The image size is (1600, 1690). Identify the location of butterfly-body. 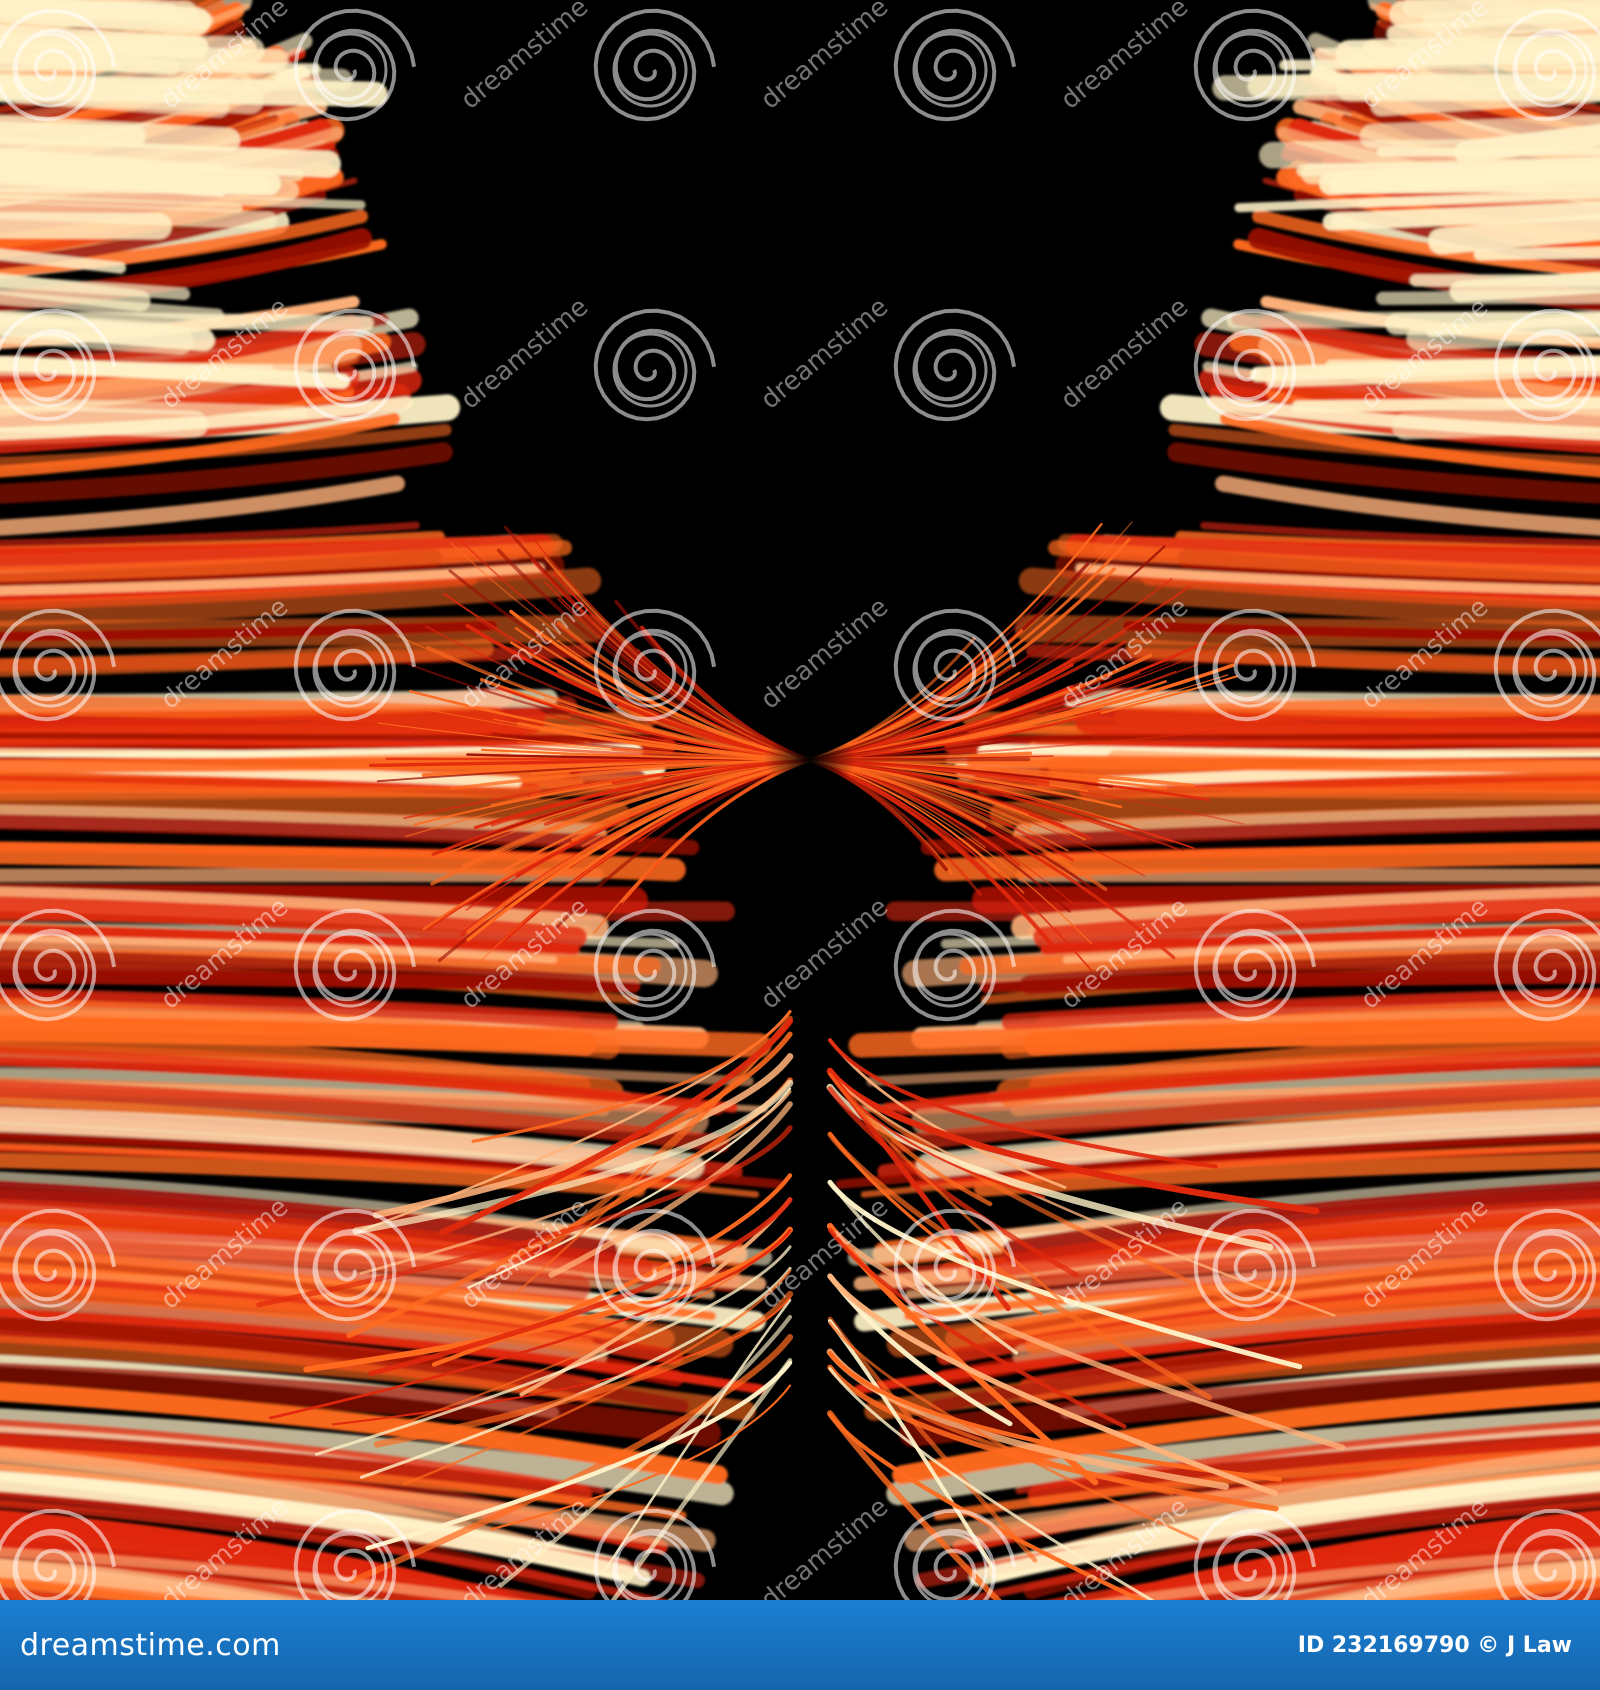
(810, 760).